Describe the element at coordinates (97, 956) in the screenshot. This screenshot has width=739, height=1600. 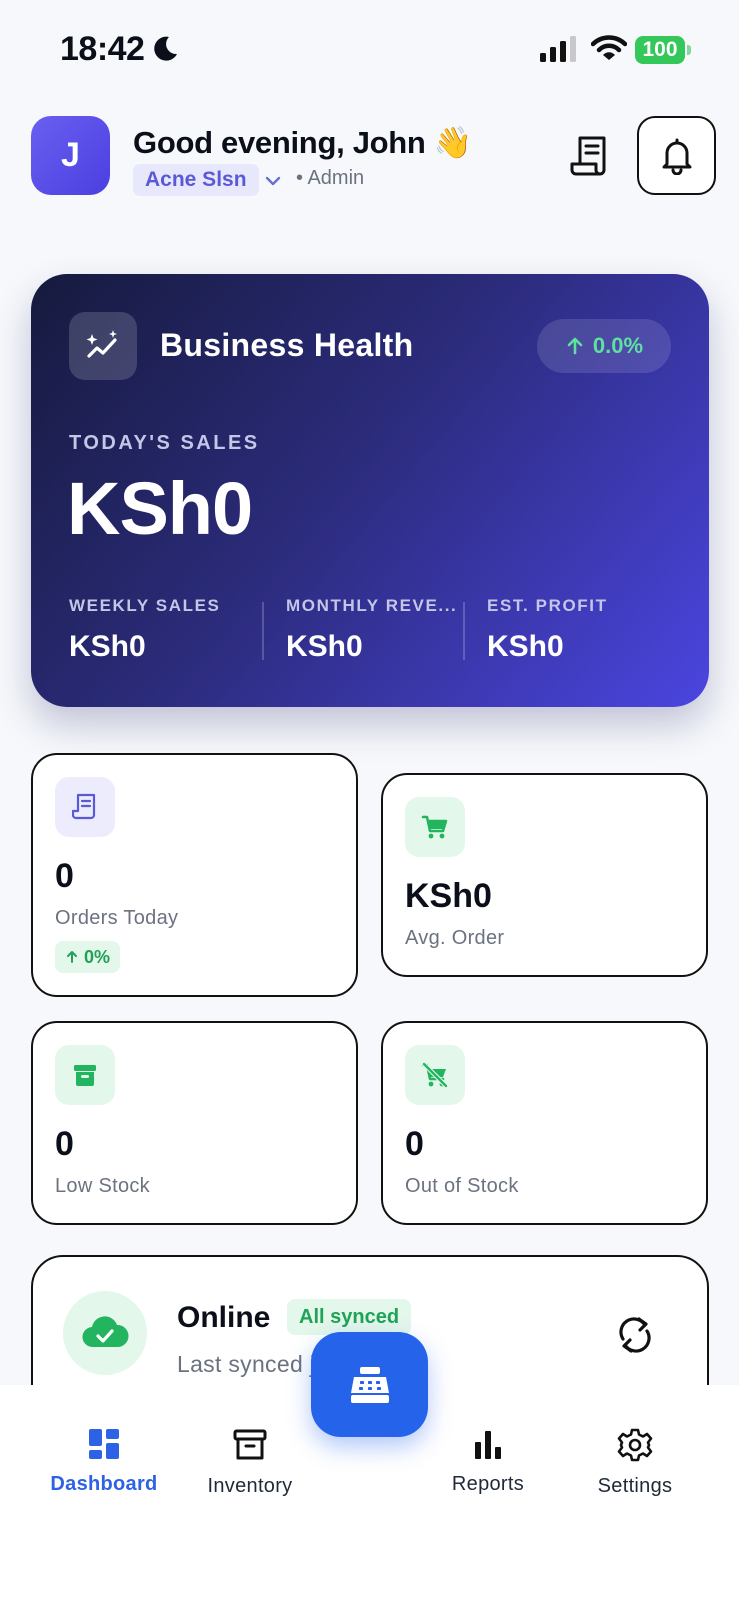
I see `orders-change-value: 0%` at that location.